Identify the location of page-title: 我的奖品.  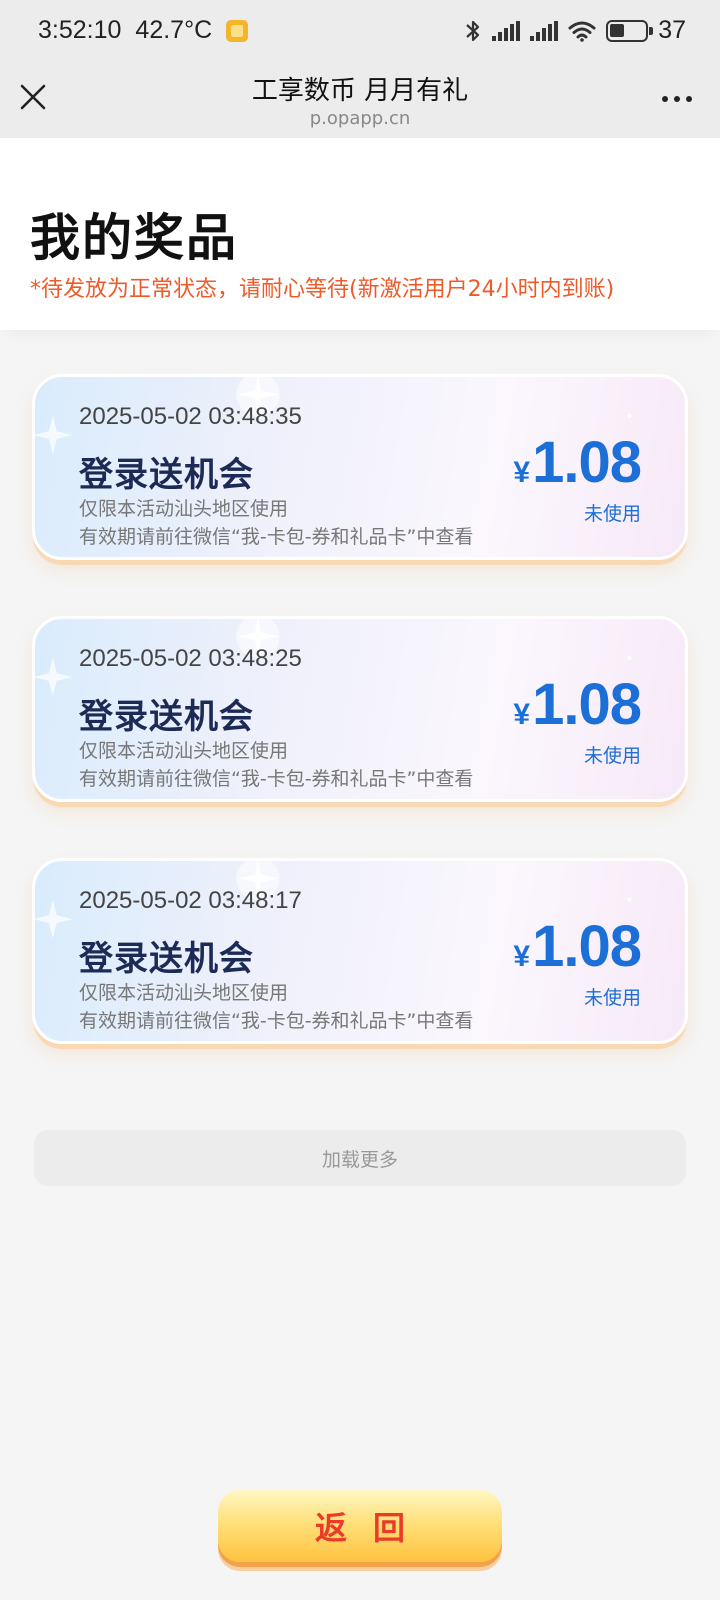
(134, 238).